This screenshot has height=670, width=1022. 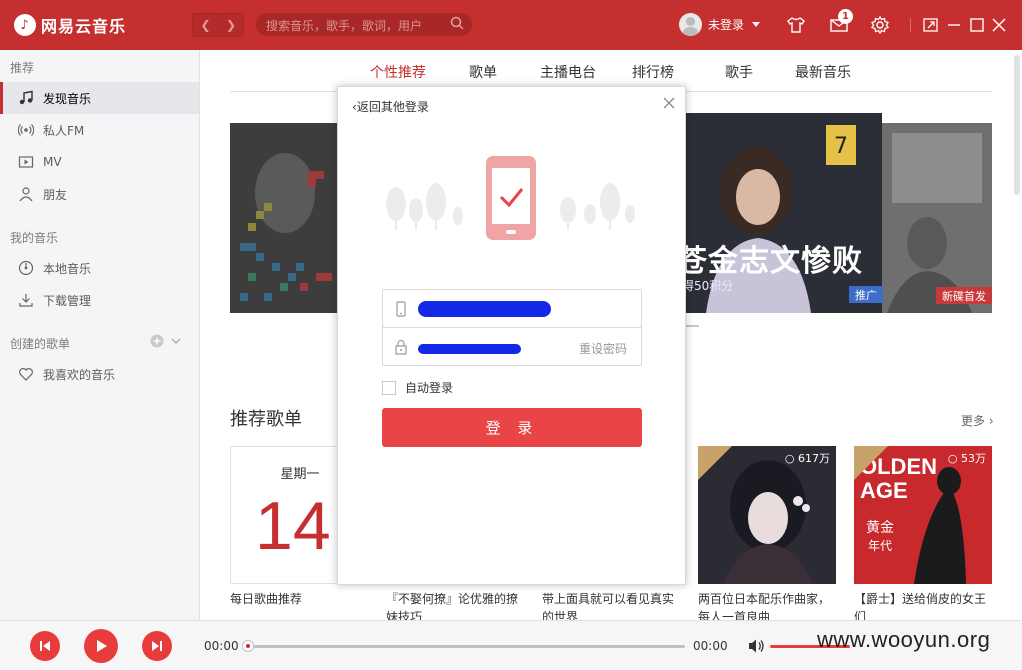 I want to click on more-label: 更多, so click(x=973, y=421).